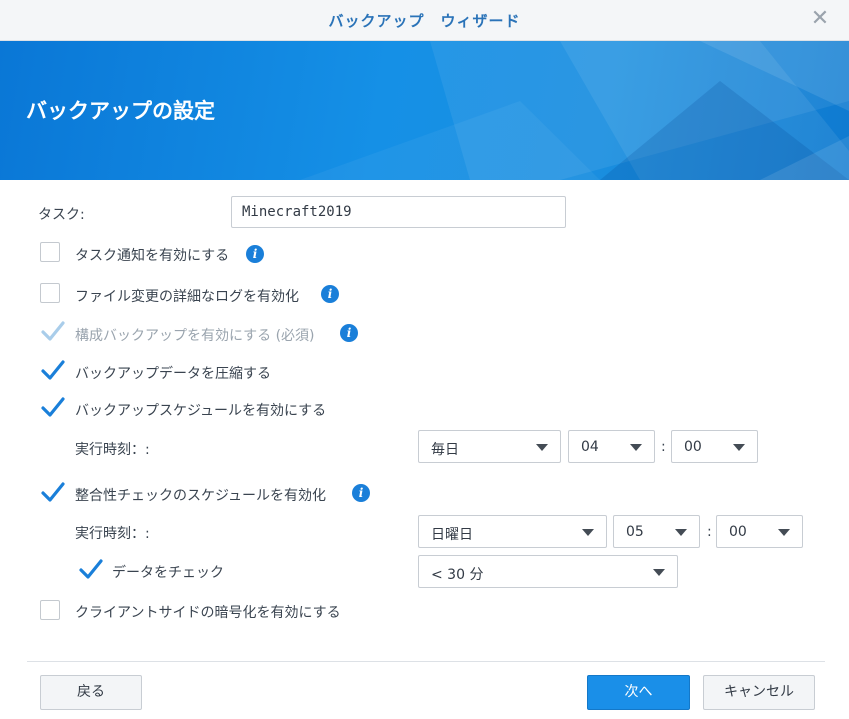 The width and height of the screenshot is (849, 719). What do you see at coordinates (820, 19) in the screenshot?
I see `close-icon: ✕` at bounding box center [820, 19].